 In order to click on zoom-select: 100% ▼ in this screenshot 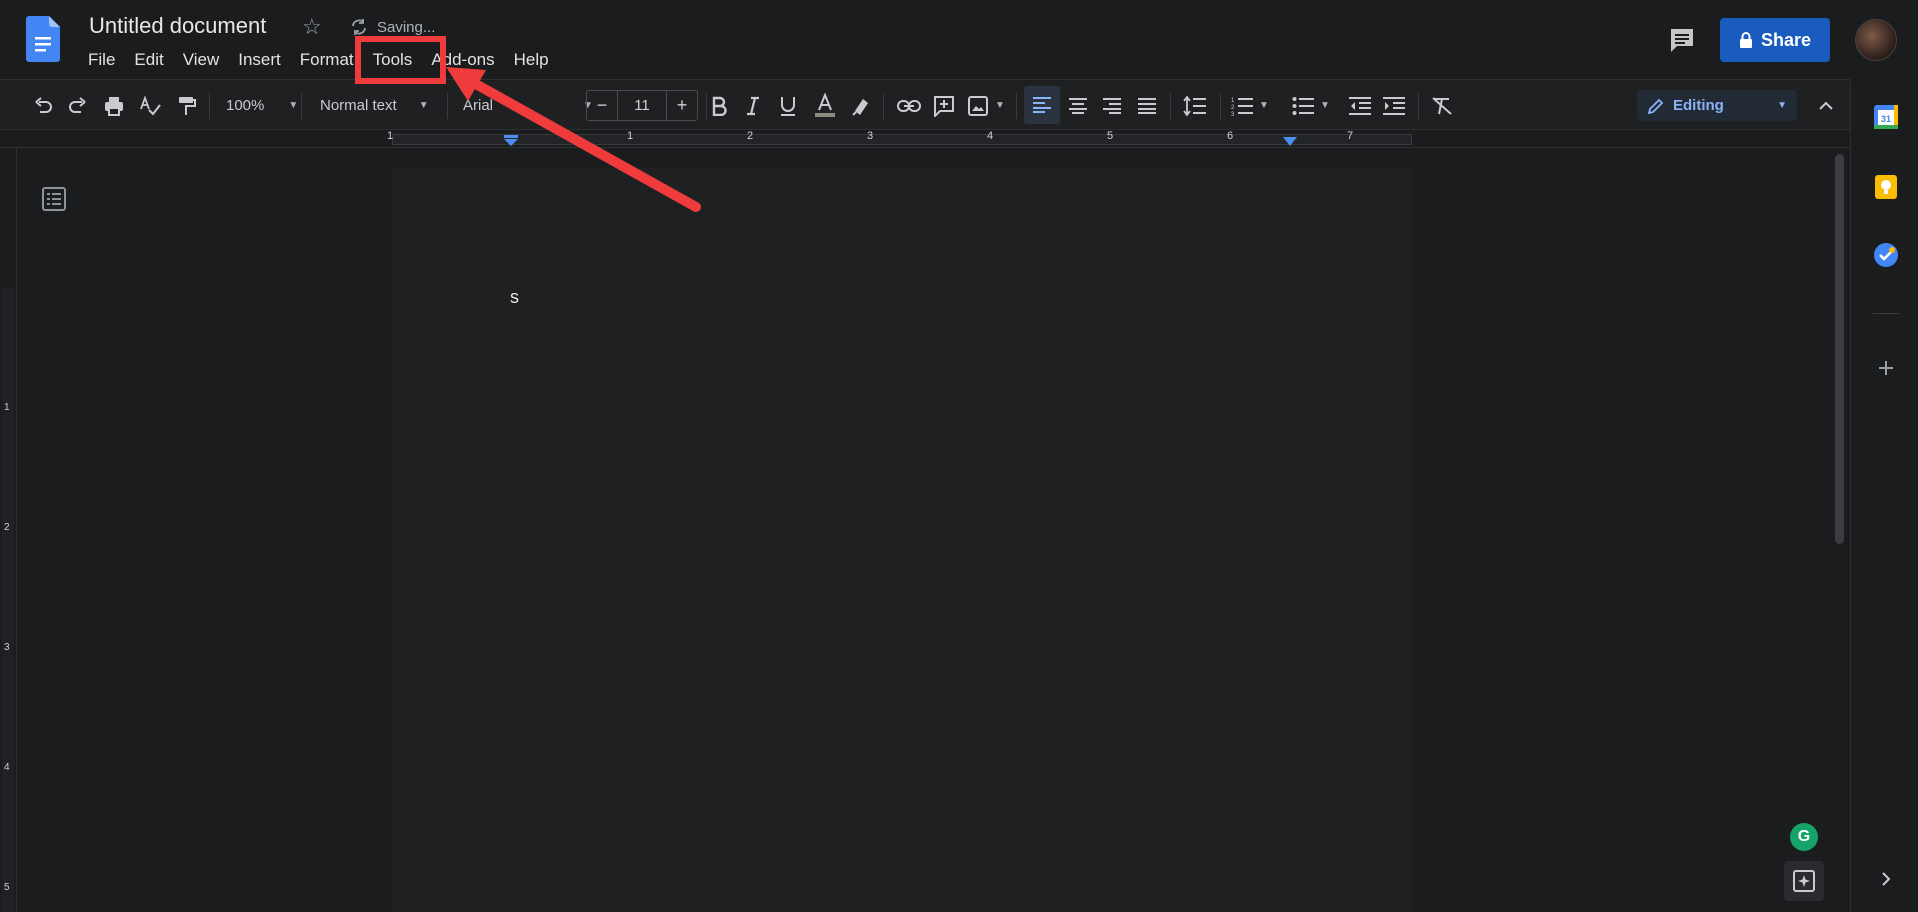, I will do `click(262, 105)`.